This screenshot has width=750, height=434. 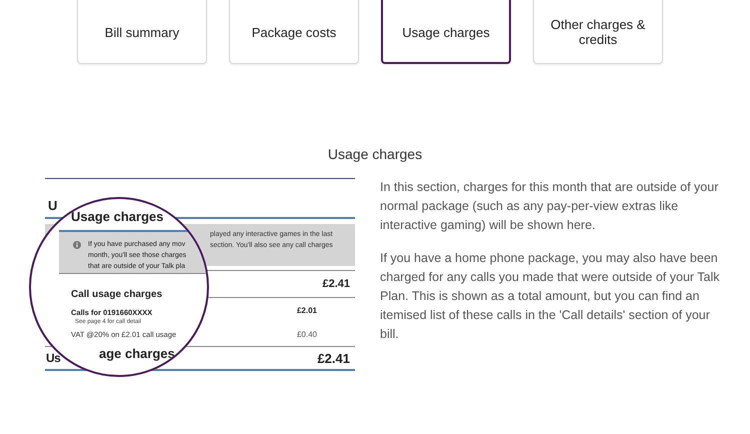 What do you see at coordinates (136, 353) in the screenshot?
I see `total-label: age charges` at bounding box center [136, 353].